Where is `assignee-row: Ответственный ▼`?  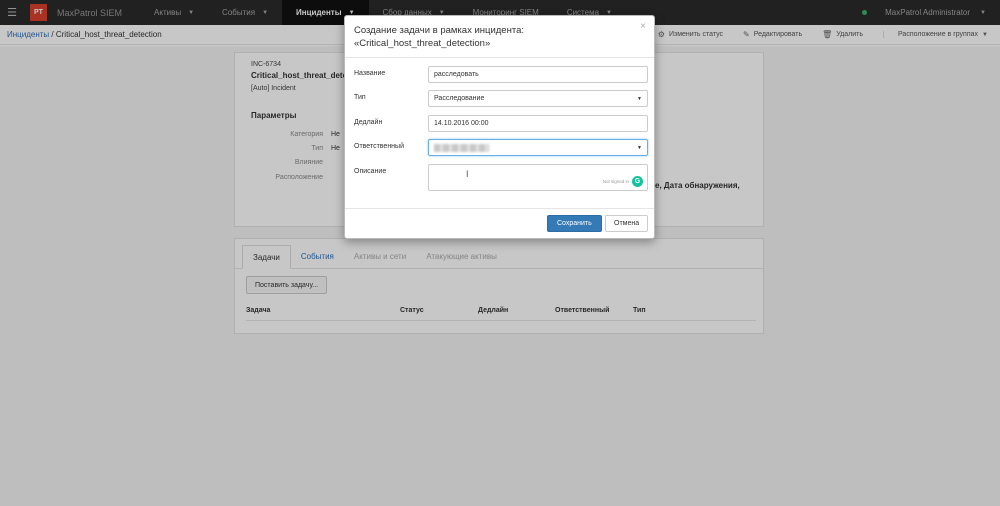 assignee-row: Ответственный ▼ is located at coordinates (501, 147).